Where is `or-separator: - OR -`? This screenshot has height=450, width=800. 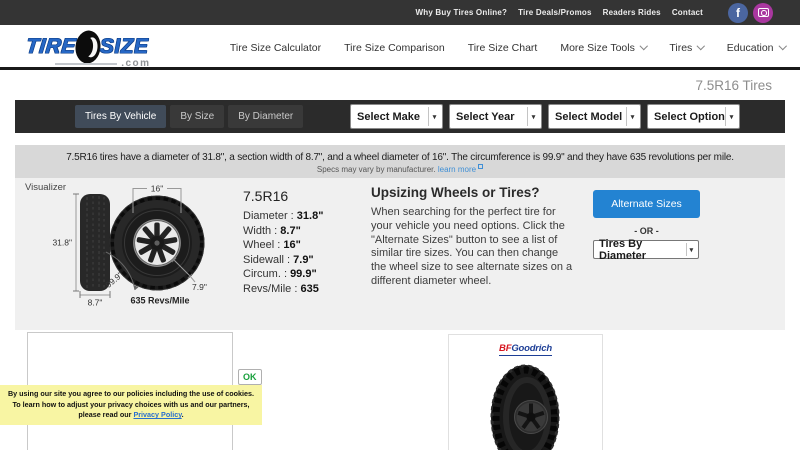 or-separator: - OR - is located at coordinates (646, 231).